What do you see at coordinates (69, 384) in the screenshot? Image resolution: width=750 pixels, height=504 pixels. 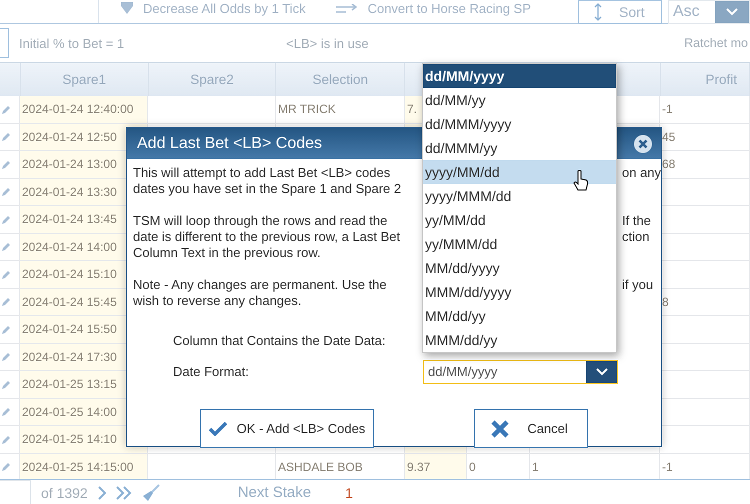 I see `table-cell: 2024-01-25 13:15` at bounding box center [69, 384].